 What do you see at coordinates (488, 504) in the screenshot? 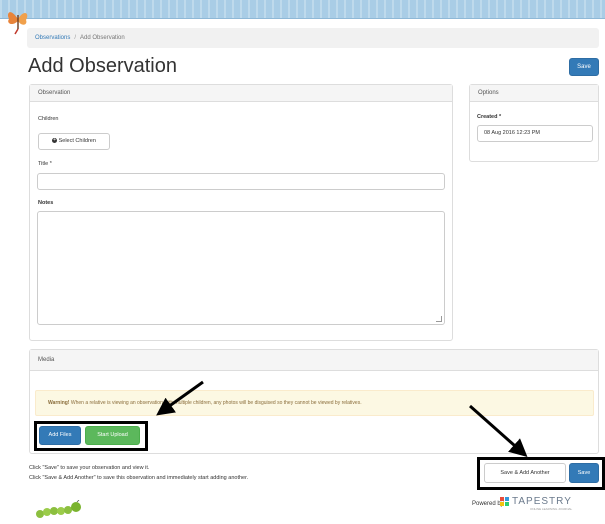
I see `powered-by-label: Powered by` at bounding box center [488, 504].